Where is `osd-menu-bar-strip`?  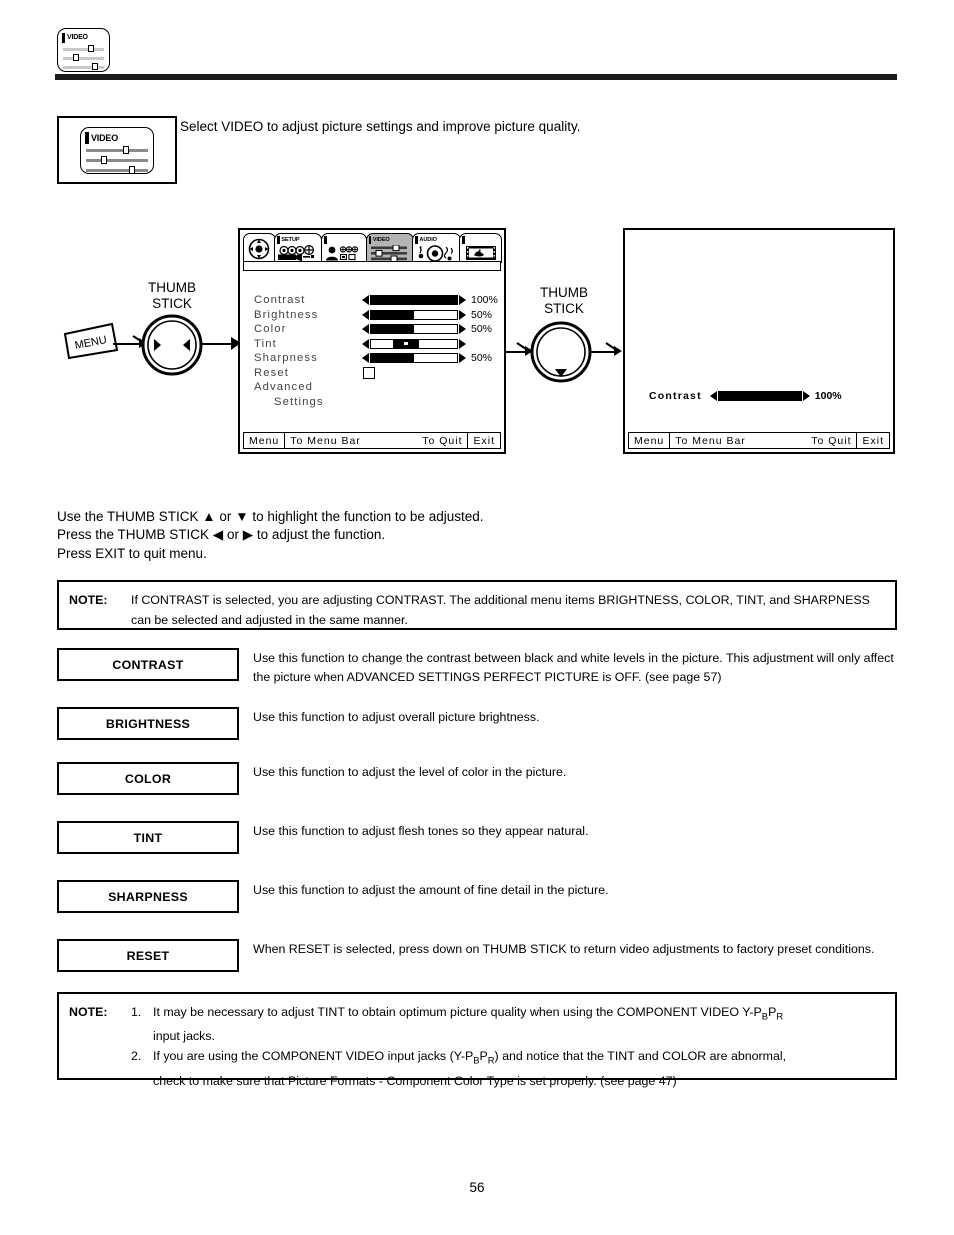 osd-menu-bar-strip is located at coordinates (372, 266).